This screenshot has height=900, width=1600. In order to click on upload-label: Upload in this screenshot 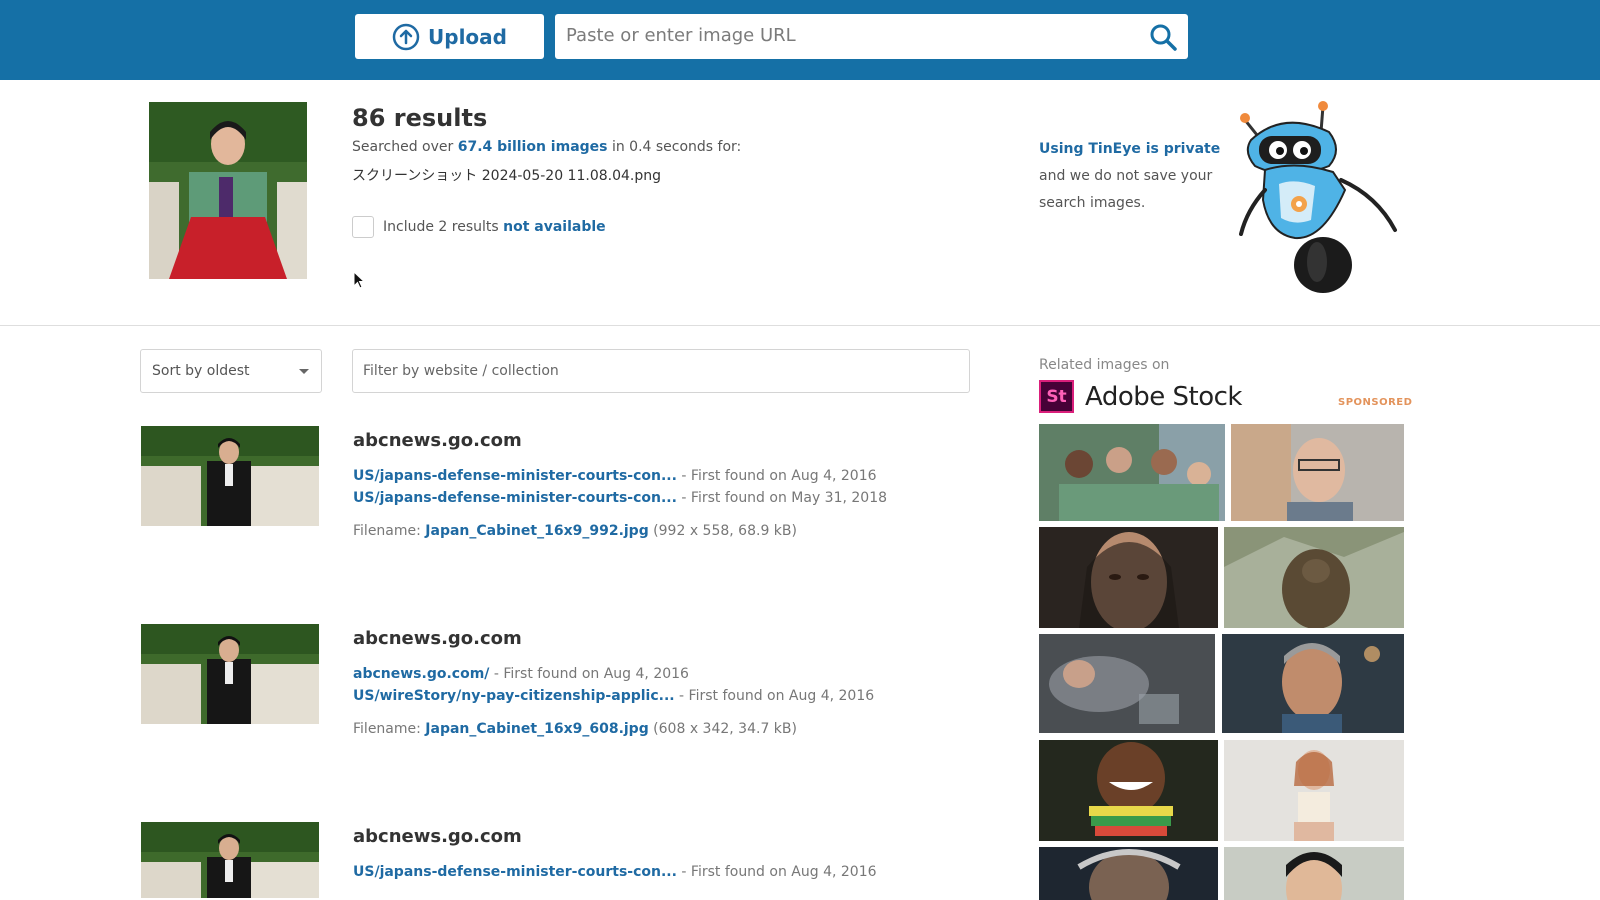, I will do `click(467, 36)`.